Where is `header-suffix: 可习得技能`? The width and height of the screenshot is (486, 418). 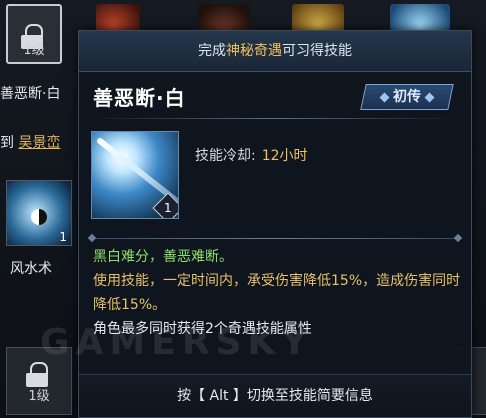 header-suffix: 可习得技能 is located at coordinates (317, 51).